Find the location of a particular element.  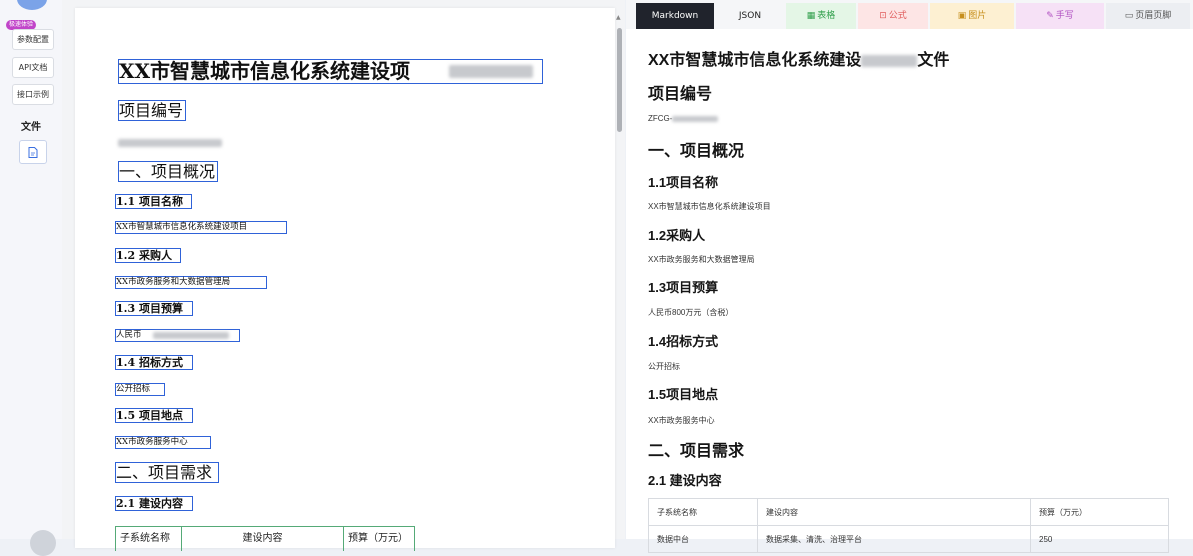

doc-content-heading: 2.1 建设内容 is located at coordinates (154, 503).